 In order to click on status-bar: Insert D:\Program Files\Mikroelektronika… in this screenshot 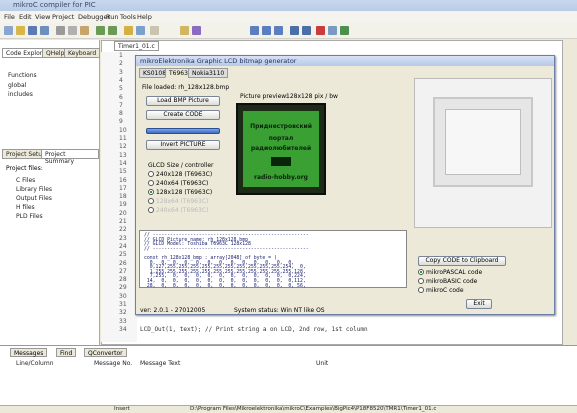, I will do `click(288, 409)`.